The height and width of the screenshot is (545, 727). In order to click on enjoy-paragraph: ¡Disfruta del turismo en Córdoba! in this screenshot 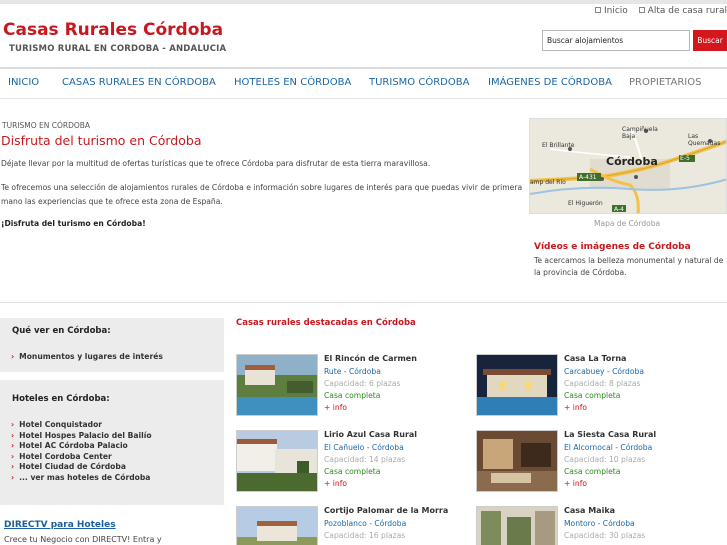, I will do `click(73, 223)`.